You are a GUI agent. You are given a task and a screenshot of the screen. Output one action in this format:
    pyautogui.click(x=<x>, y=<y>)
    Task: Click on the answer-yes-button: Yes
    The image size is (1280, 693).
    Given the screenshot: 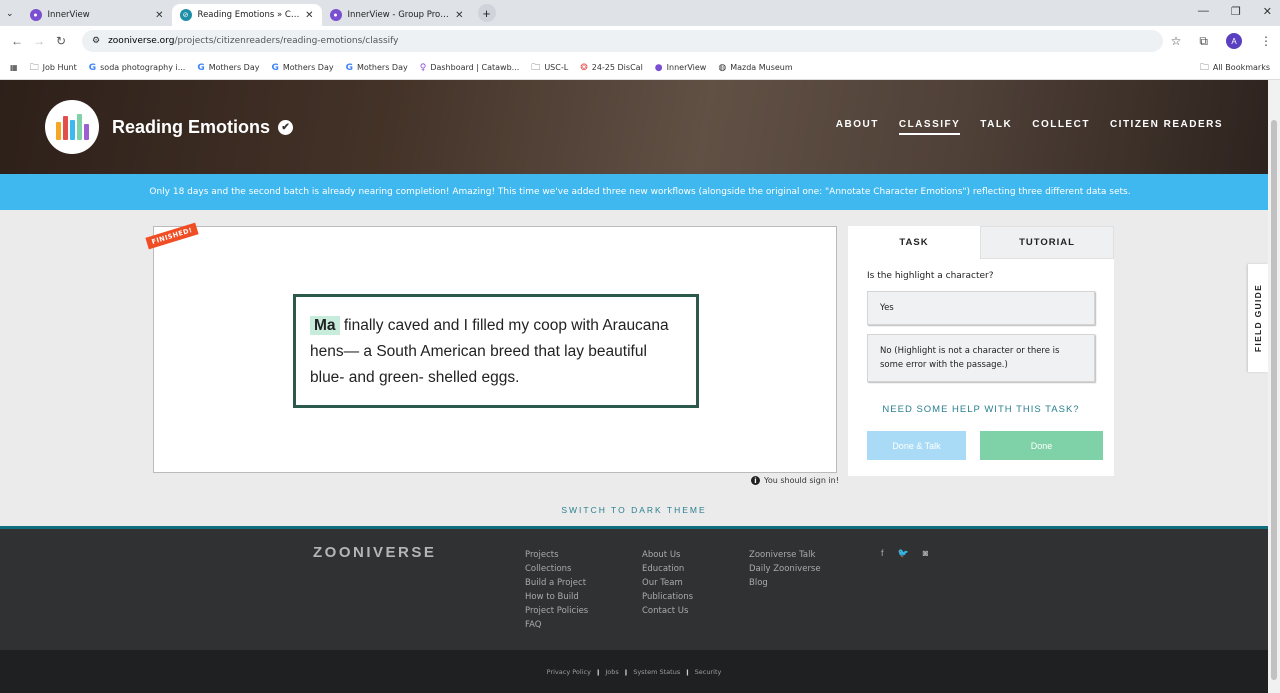 What is the action you would take?
    pyautogui.click(x=981, y=308)
    